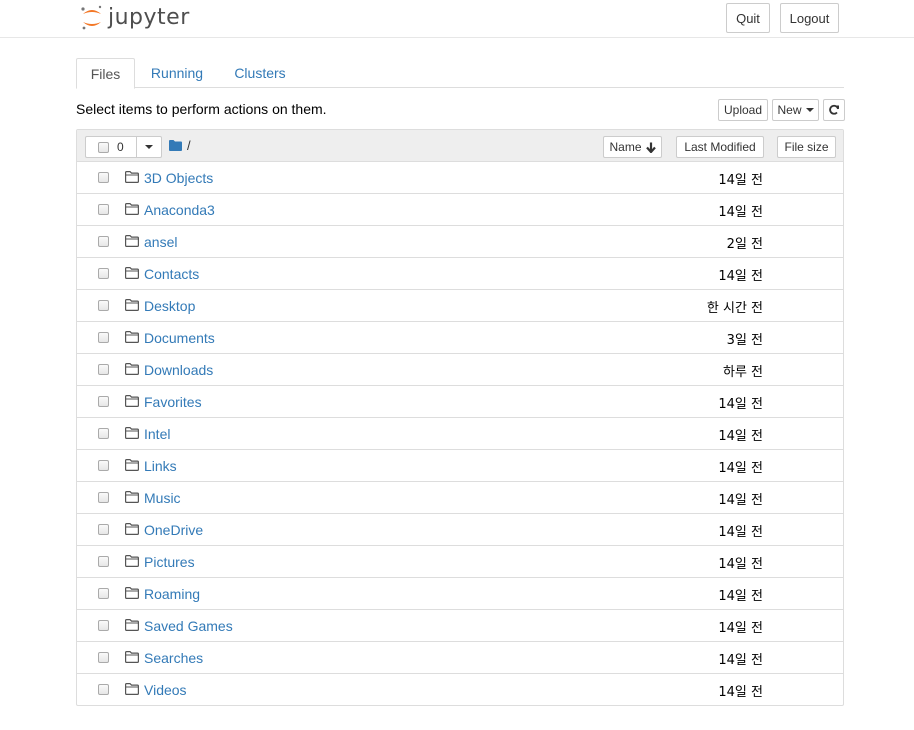 The image size is (914, 730). What do you see at coordinates (460, 658) in the screenshot?
I see `list-item: Searches 14일 전` at bounding box center [460, 658].